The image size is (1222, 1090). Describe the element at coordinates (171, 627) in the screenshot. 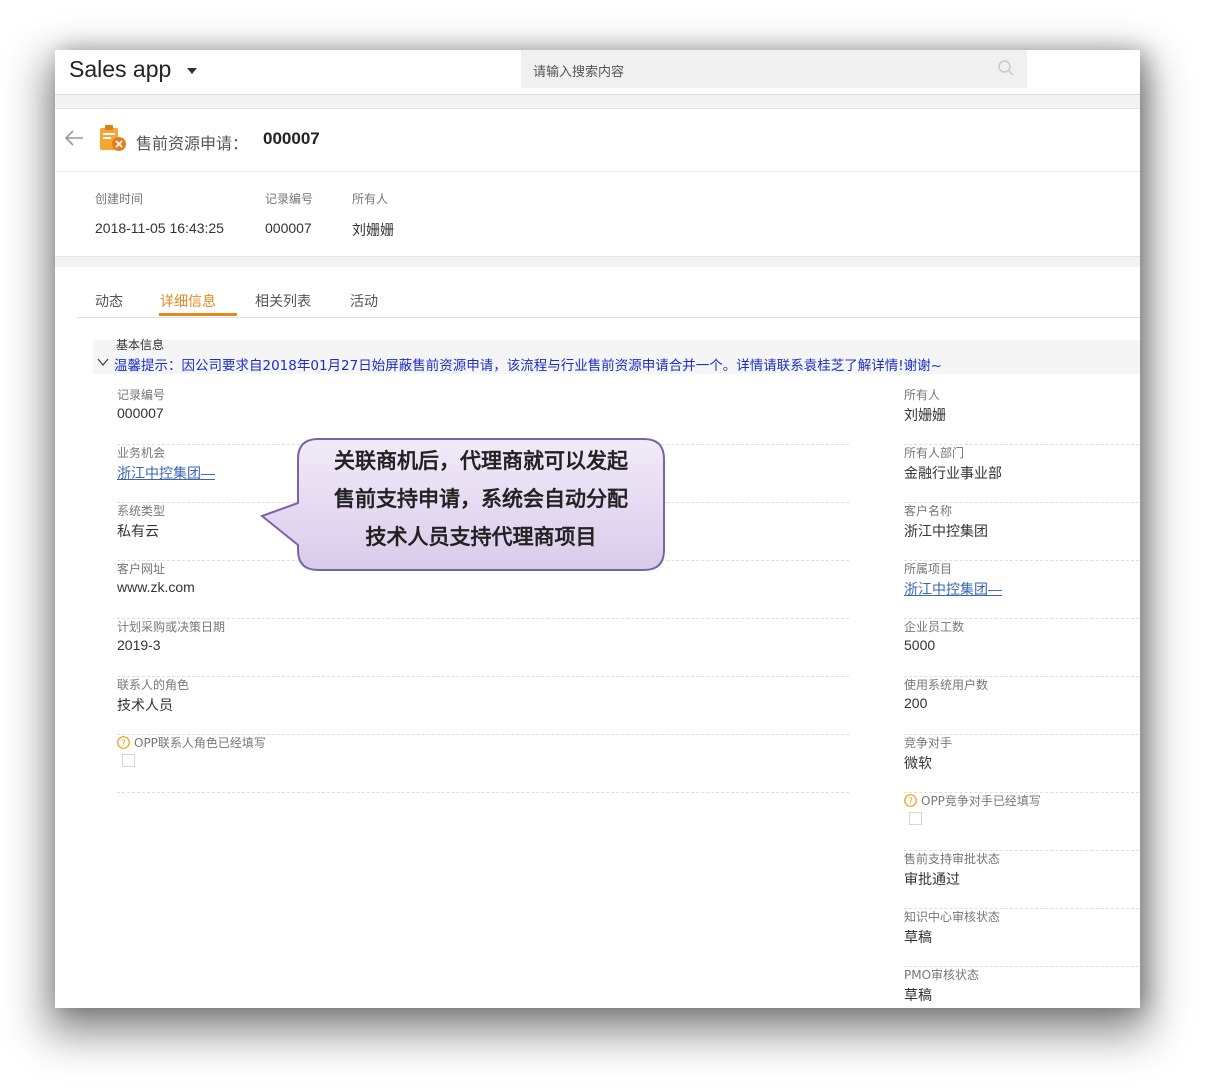

I see `field-label: 计划采购或决策日期` at that location.